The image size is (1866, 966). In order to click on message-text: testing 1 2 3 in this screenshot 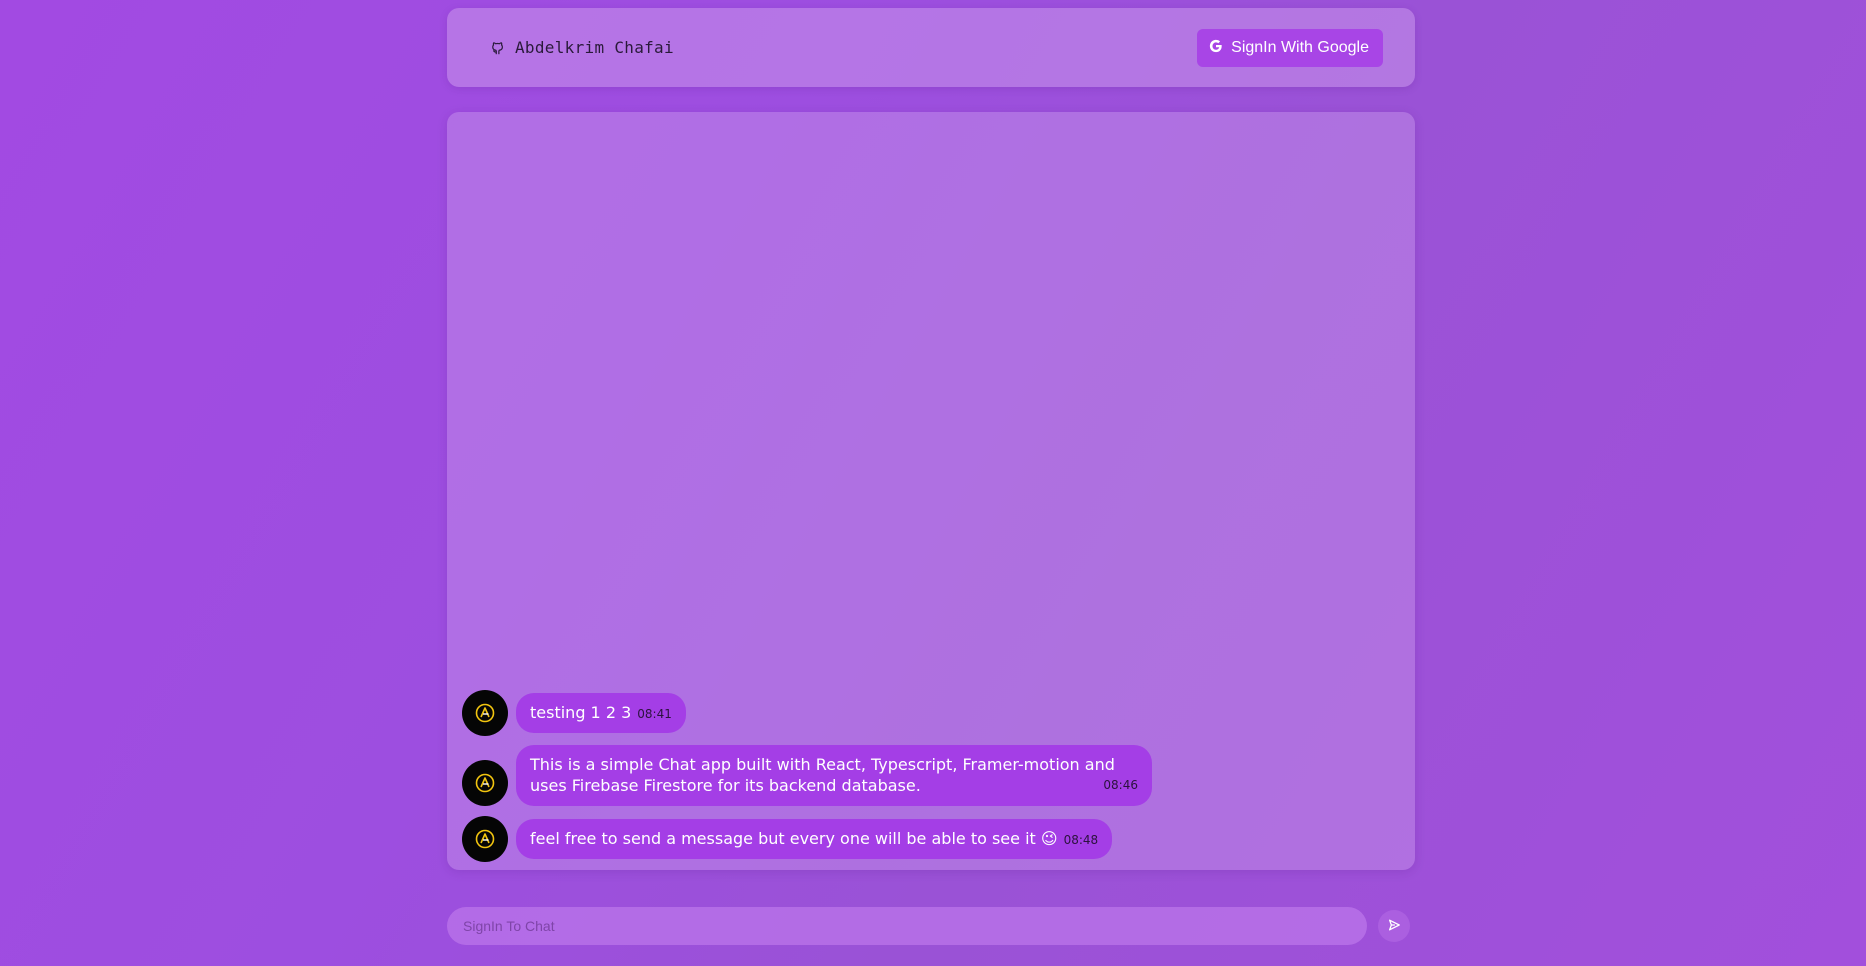, I will do `click(581, 712)`.